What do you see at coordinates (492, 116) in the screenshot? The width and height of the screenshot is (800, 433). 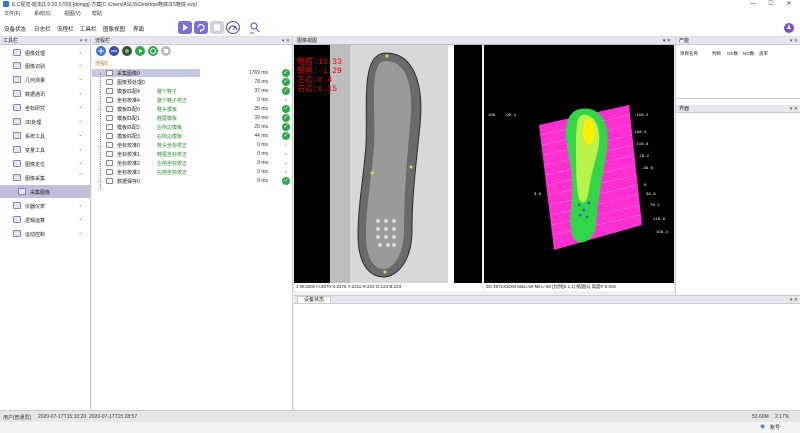 I see `tick-top-1: 108` at bounding box center [492, 116].